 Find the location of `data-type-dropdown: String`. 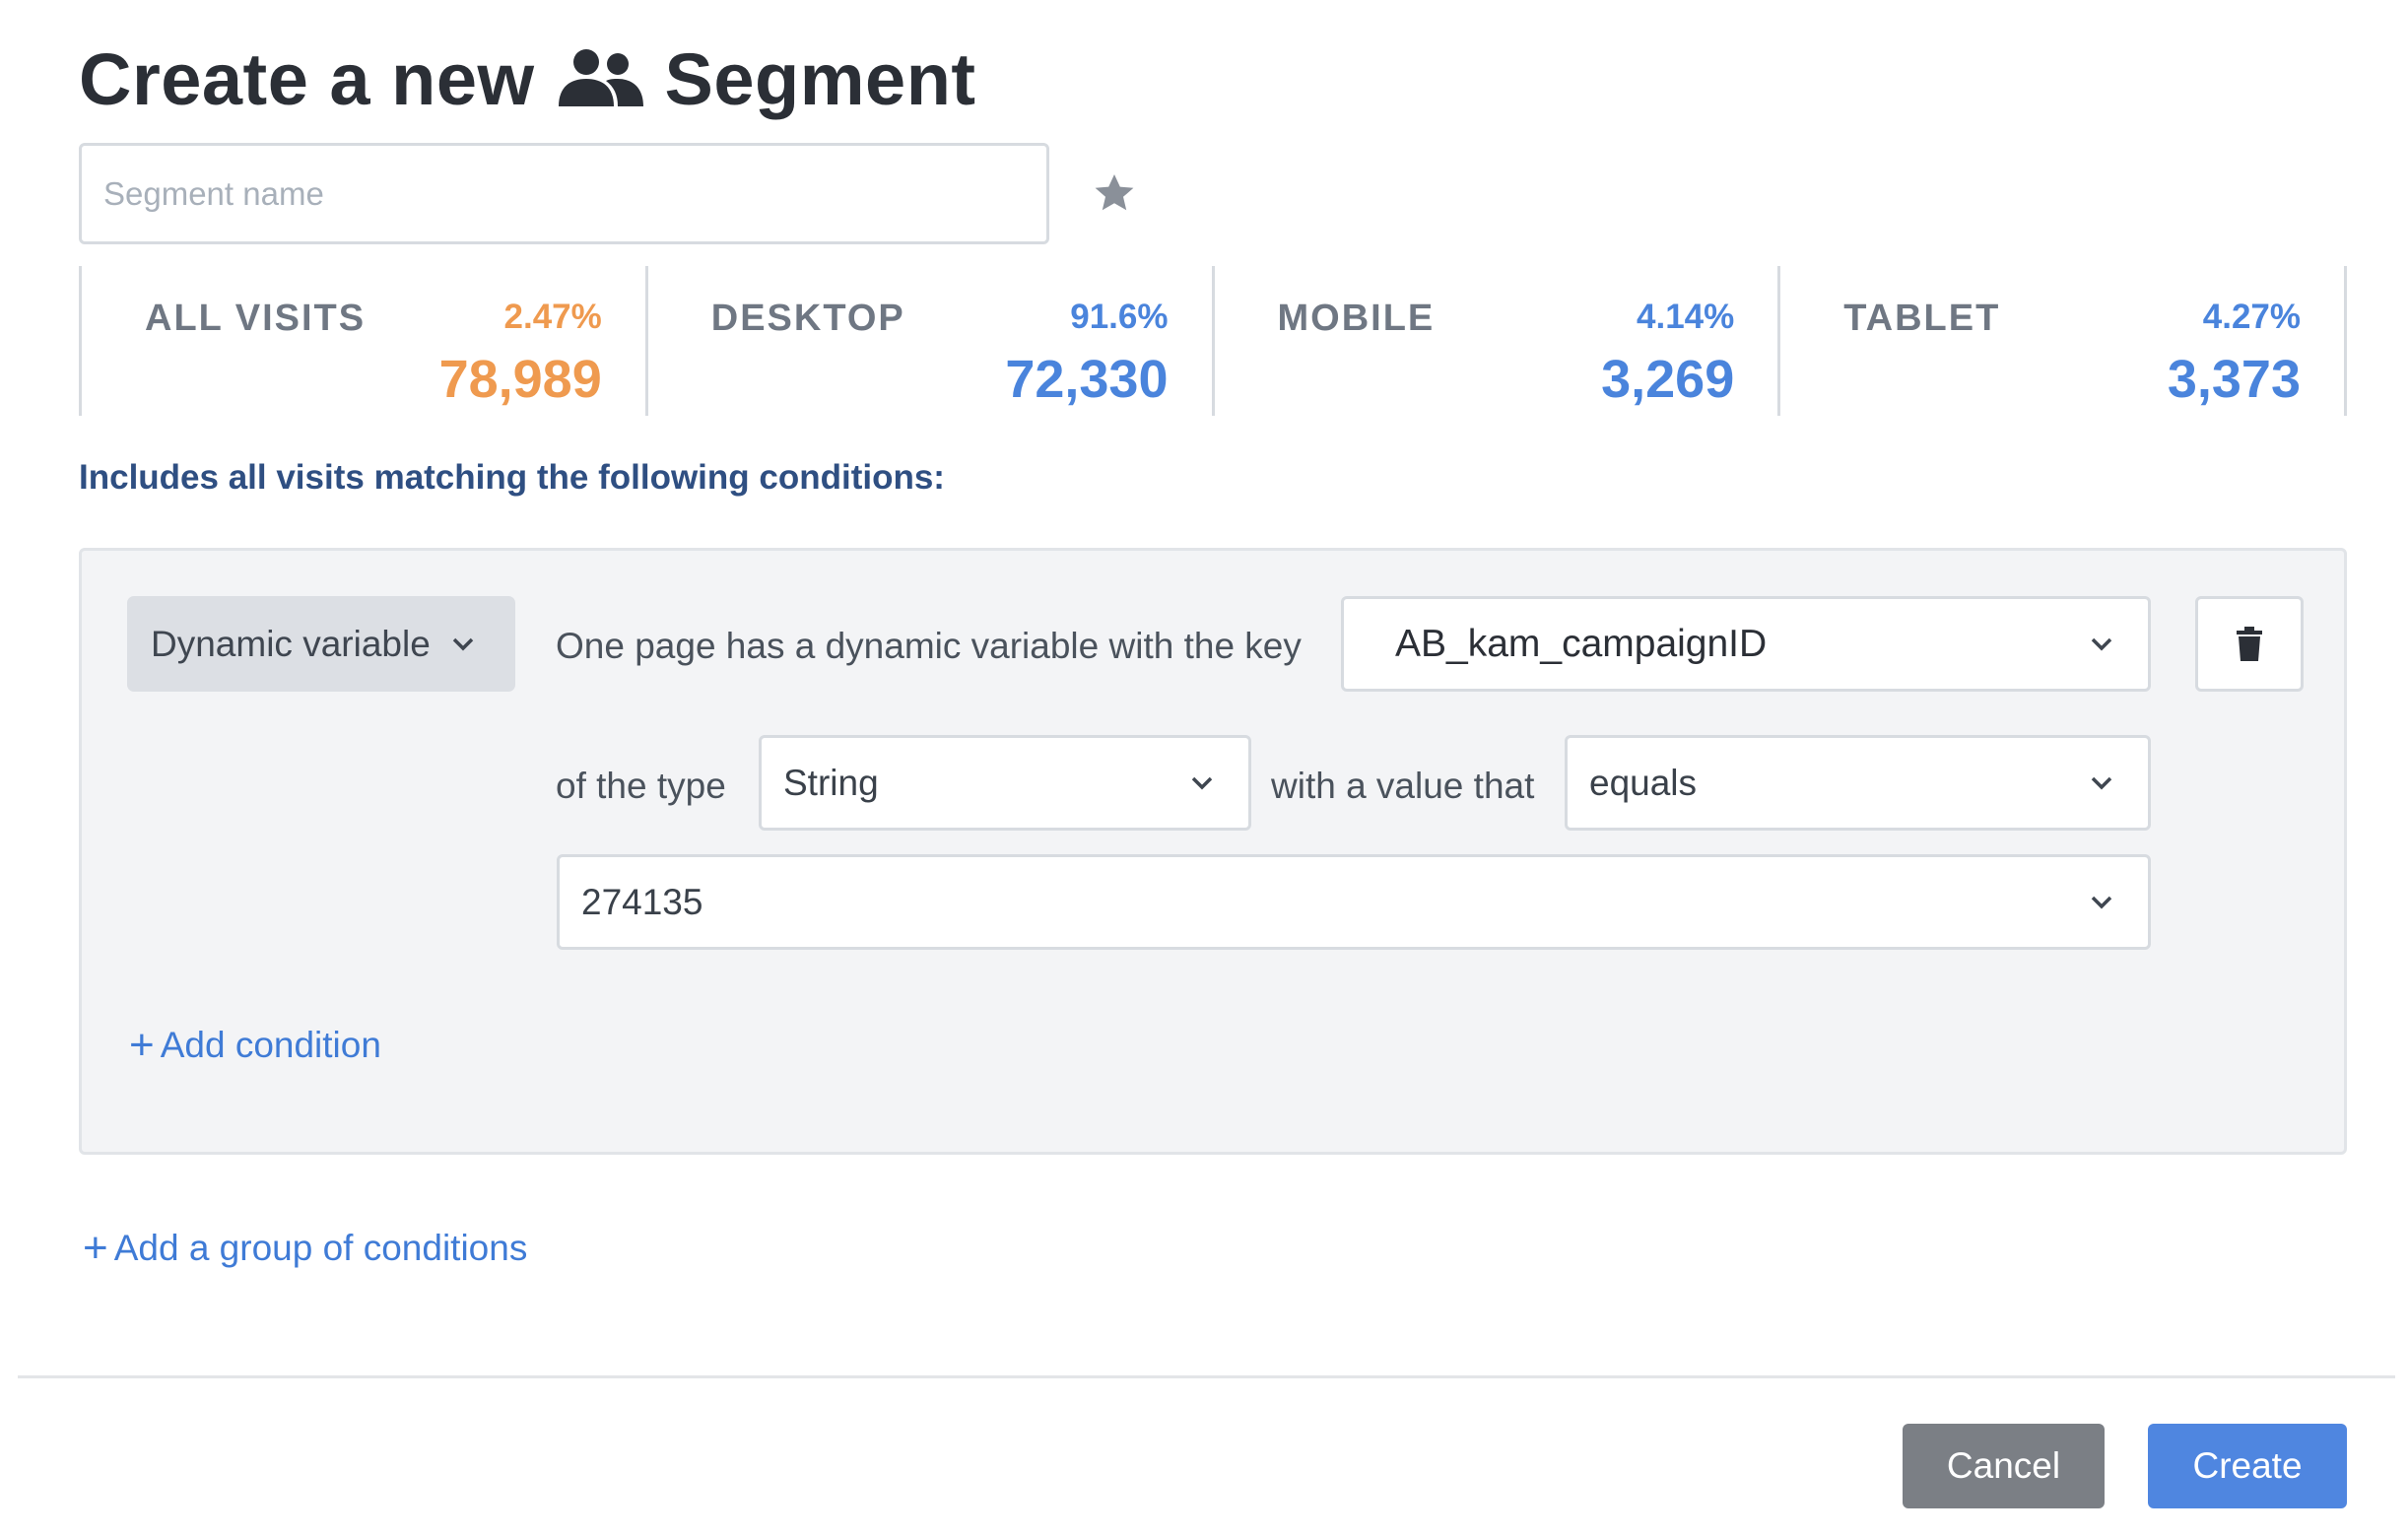

data-type-dropdown: String is located at coordinates (1005, 783).